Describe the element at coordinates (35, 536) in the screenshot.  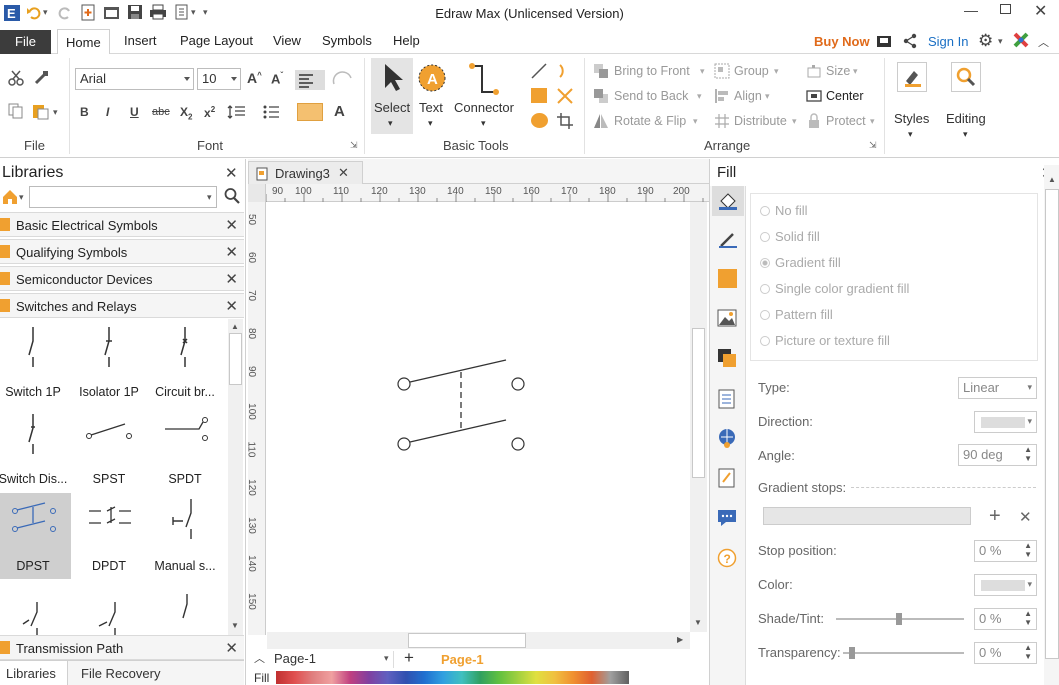
I see `symbol-dpst: DPST` at that location.